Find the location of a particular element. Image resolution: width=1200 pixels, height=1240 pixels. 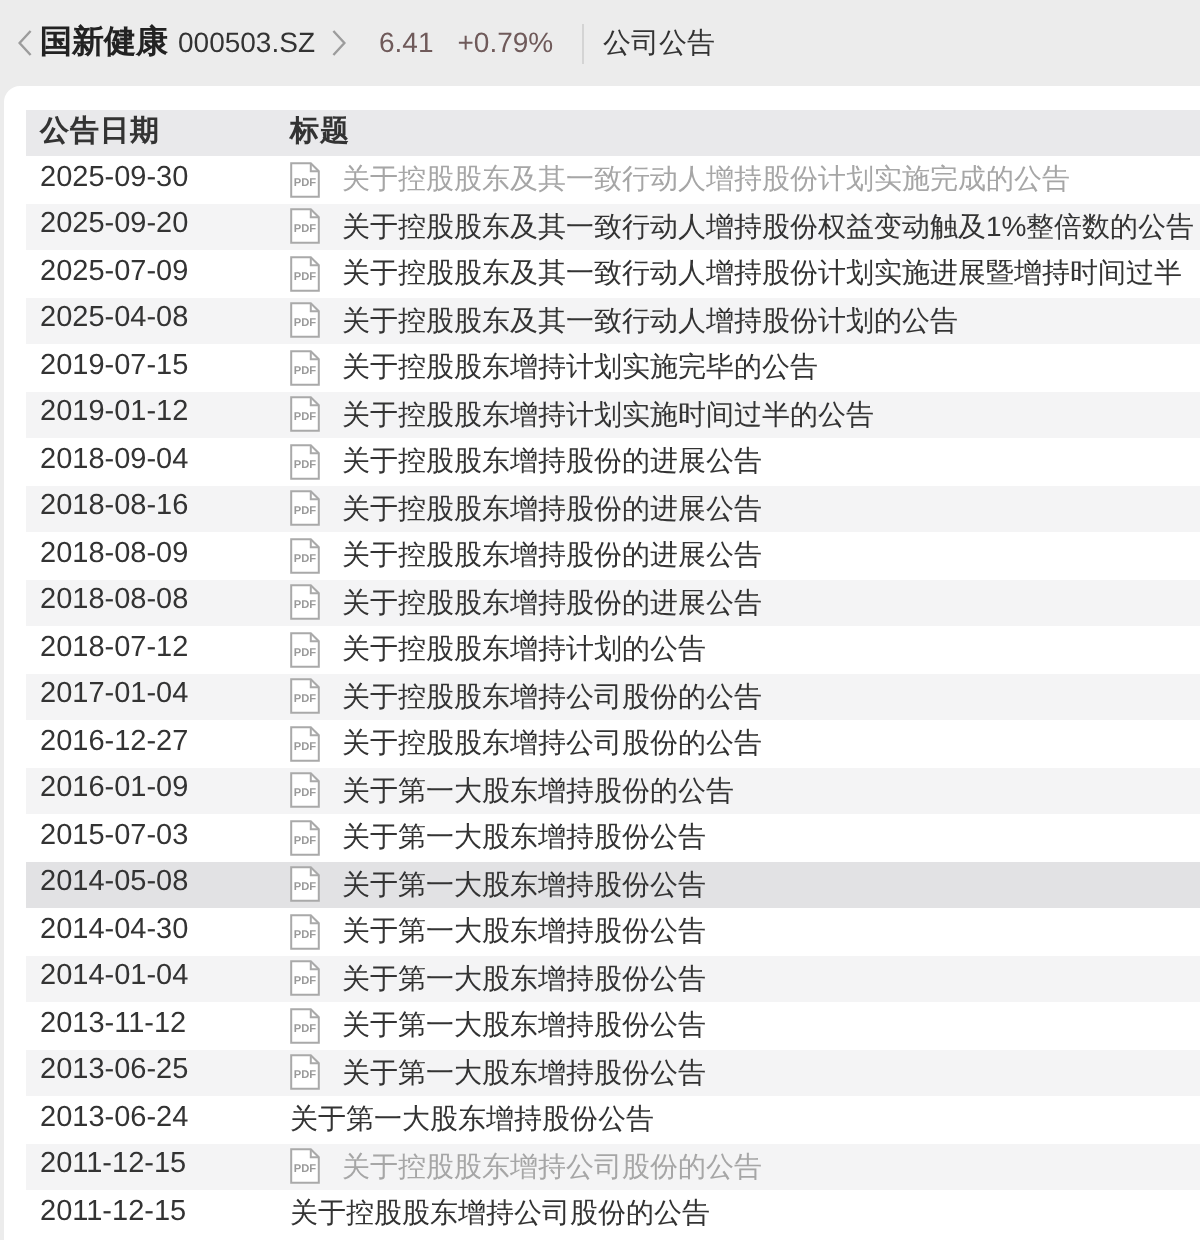

announcement-date: 2016-01-09 is located at coordinates (114, 789).